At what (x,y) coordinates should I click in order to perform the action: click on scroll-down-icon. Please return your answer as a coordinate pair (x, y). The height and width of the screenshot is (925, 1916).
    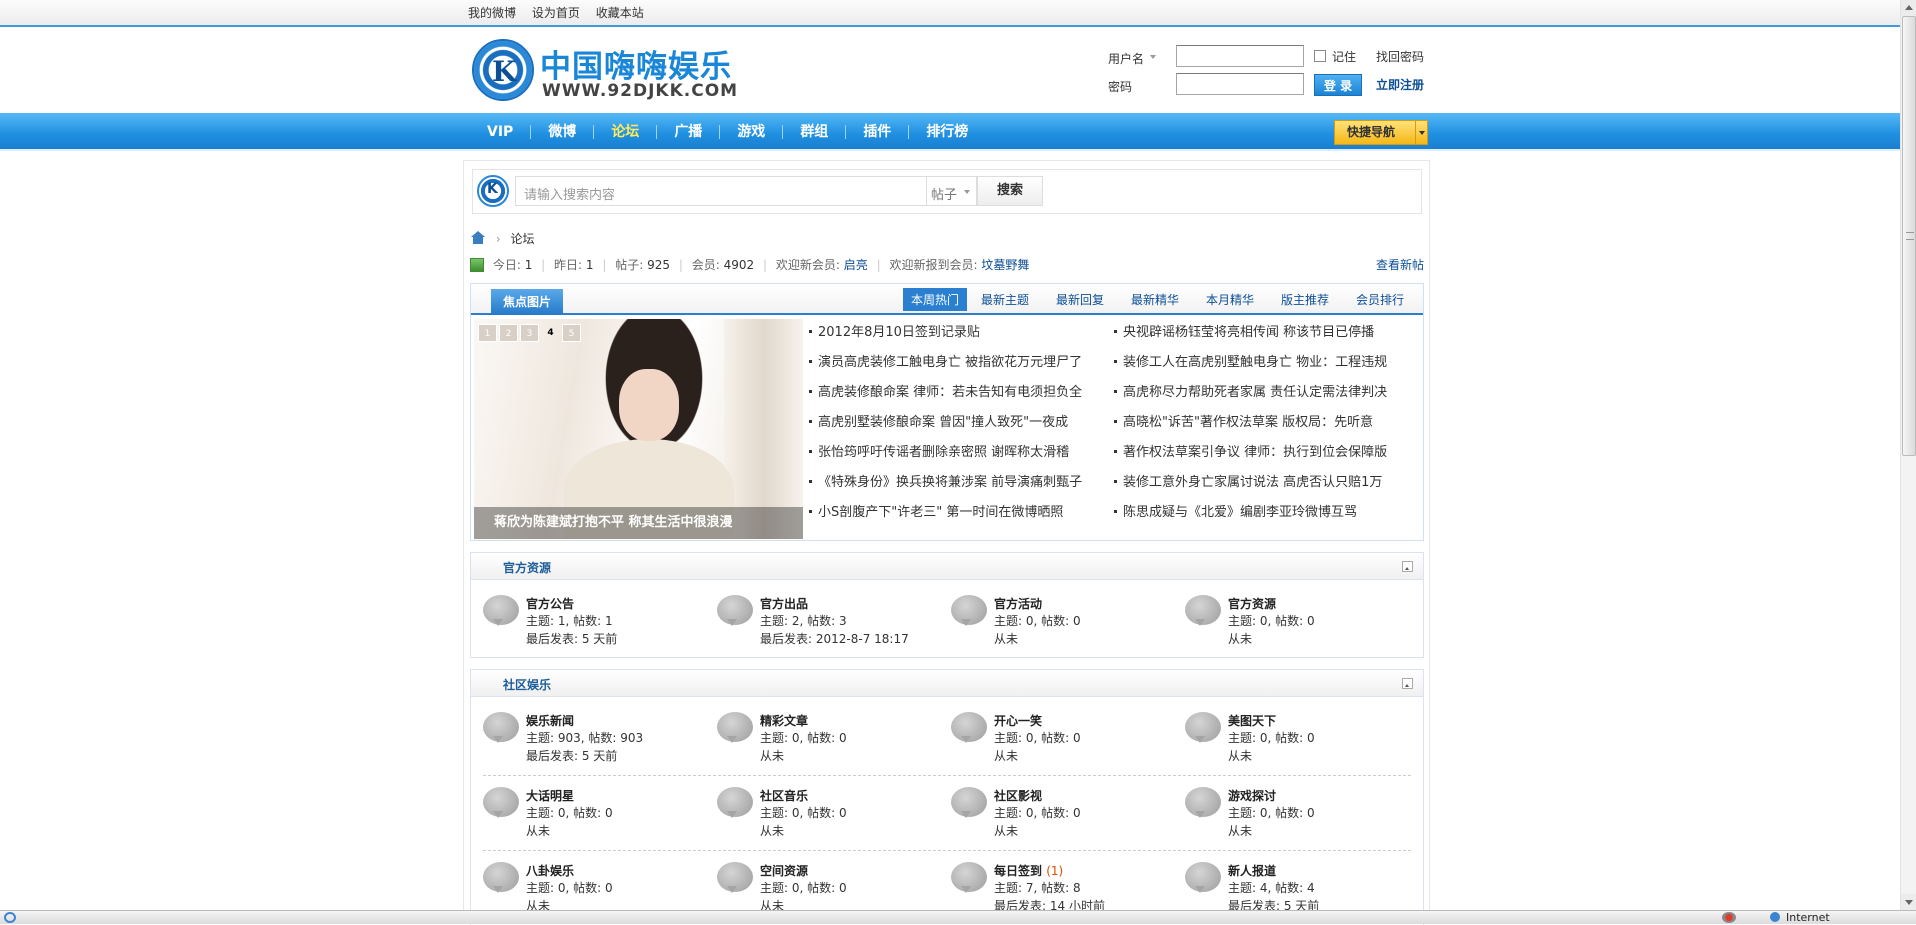
    Looking at the image, I should click on (1908, 902).